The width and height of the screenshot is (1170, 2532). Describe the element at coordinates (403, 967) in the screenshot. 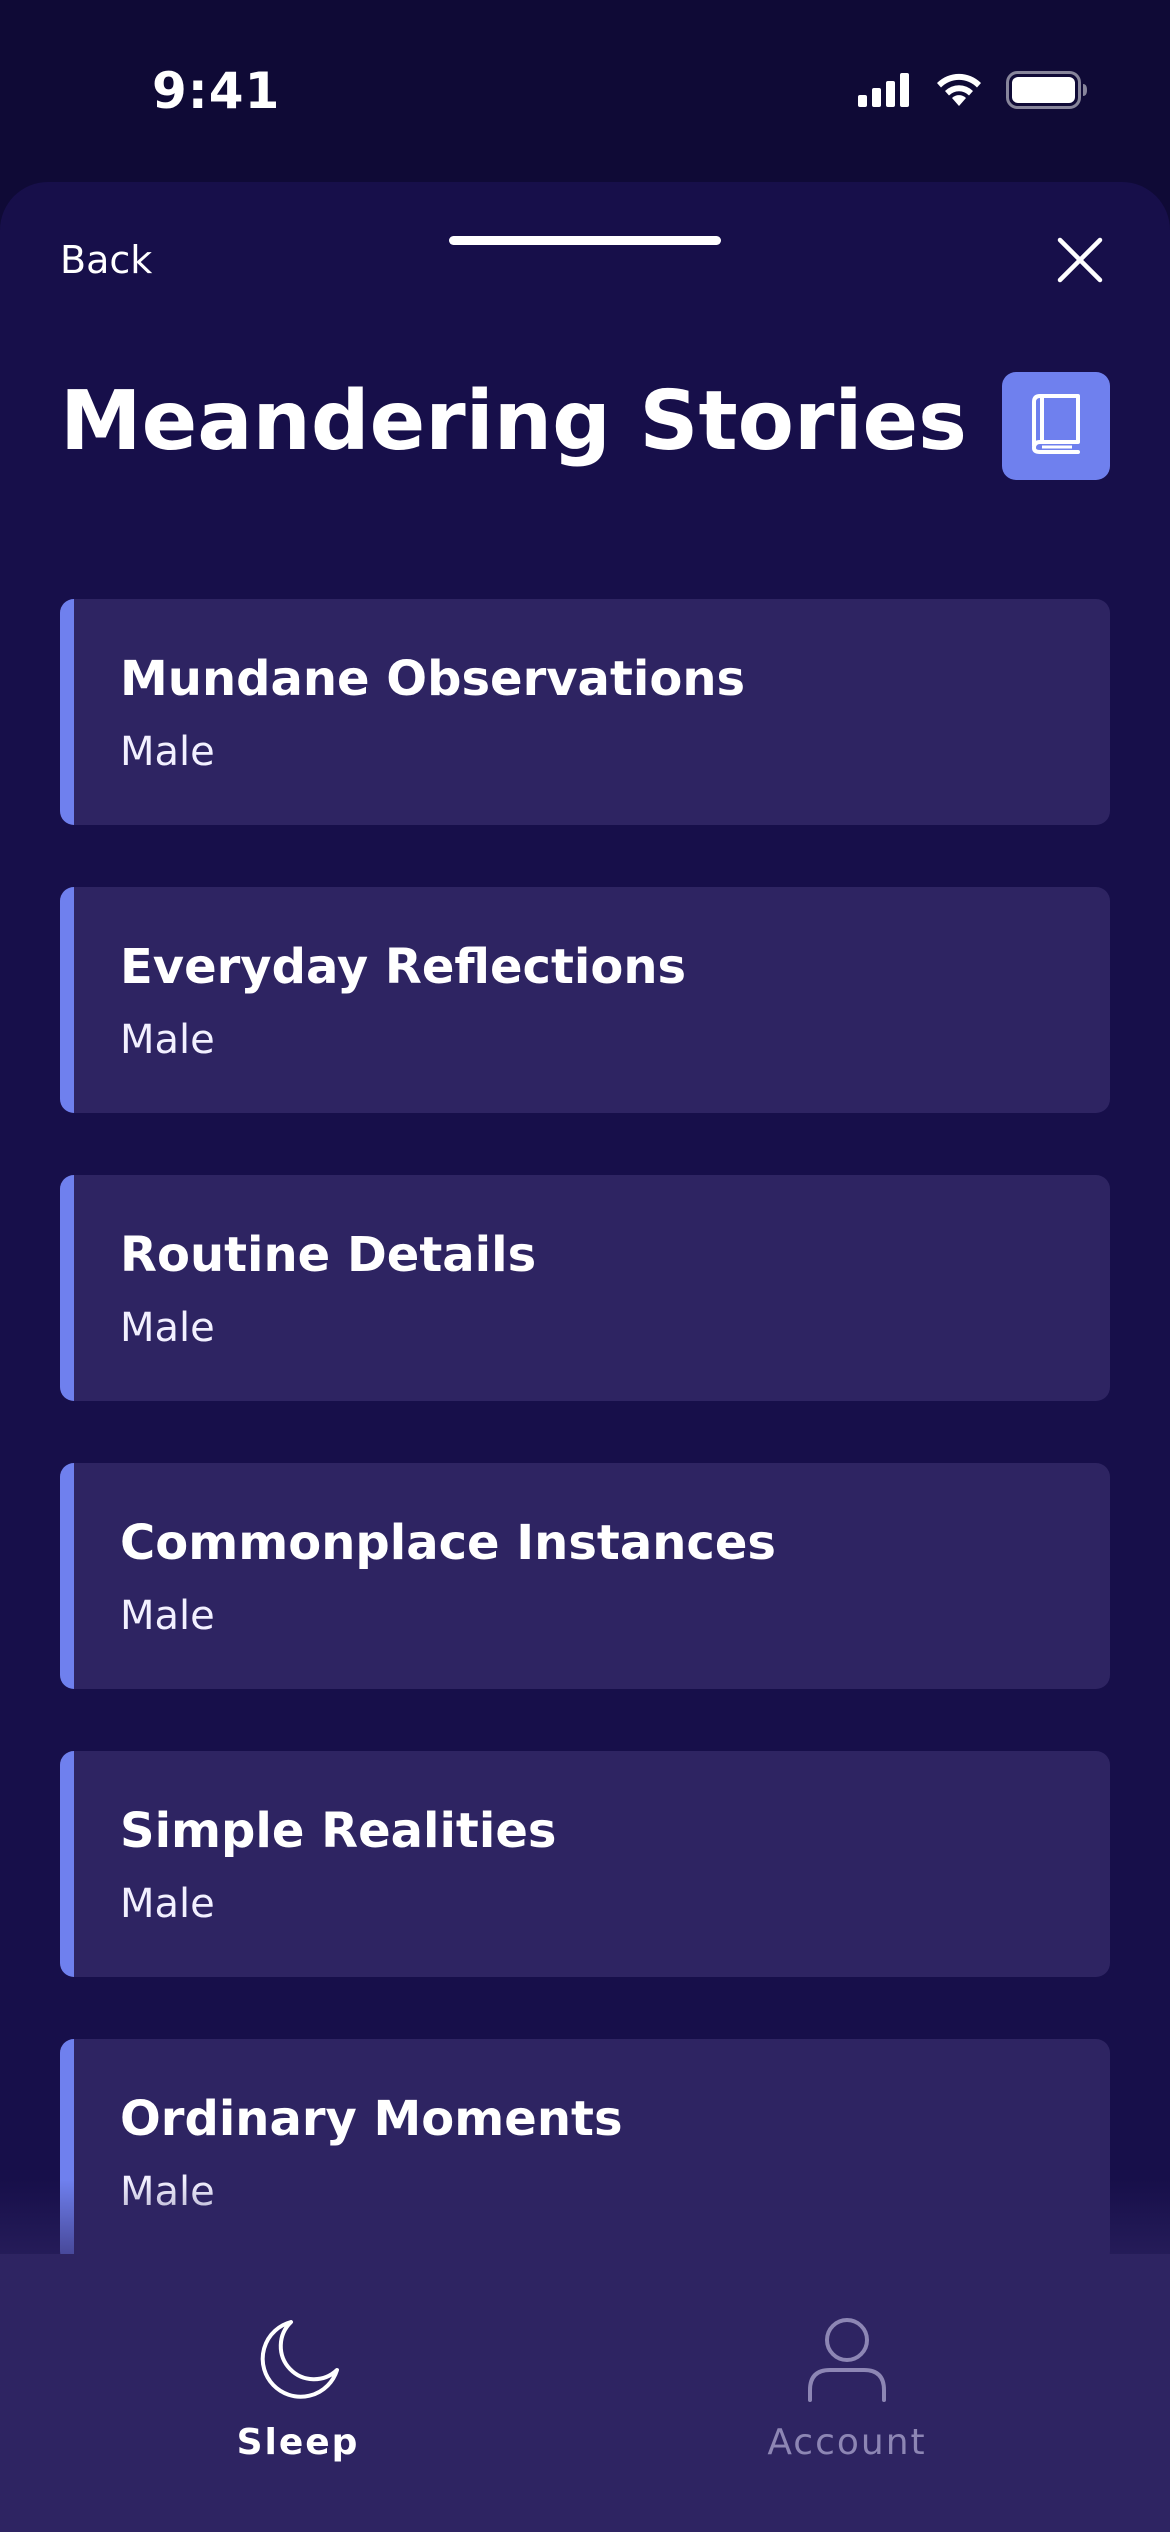

I see `story-title: Everyday Reflections` at that location.